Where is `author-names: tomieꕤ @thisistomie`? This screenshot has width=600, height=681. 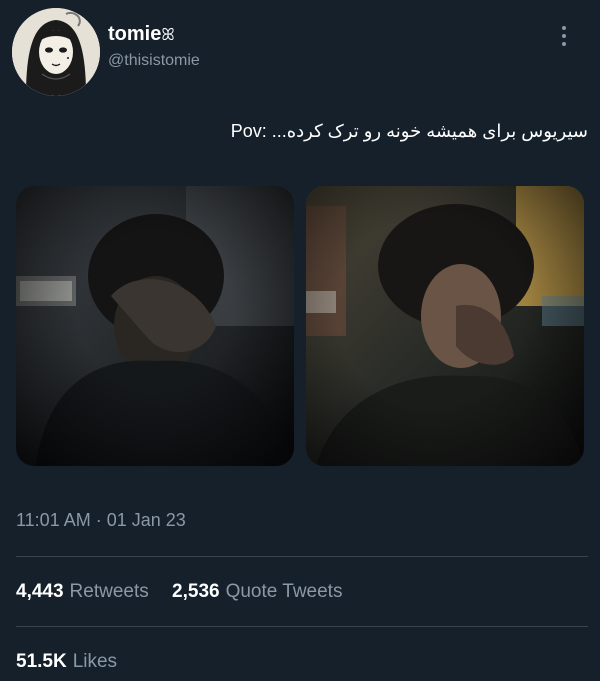 author-names: tomieꕤ @thisistomie is located at coordinates (154, 47).